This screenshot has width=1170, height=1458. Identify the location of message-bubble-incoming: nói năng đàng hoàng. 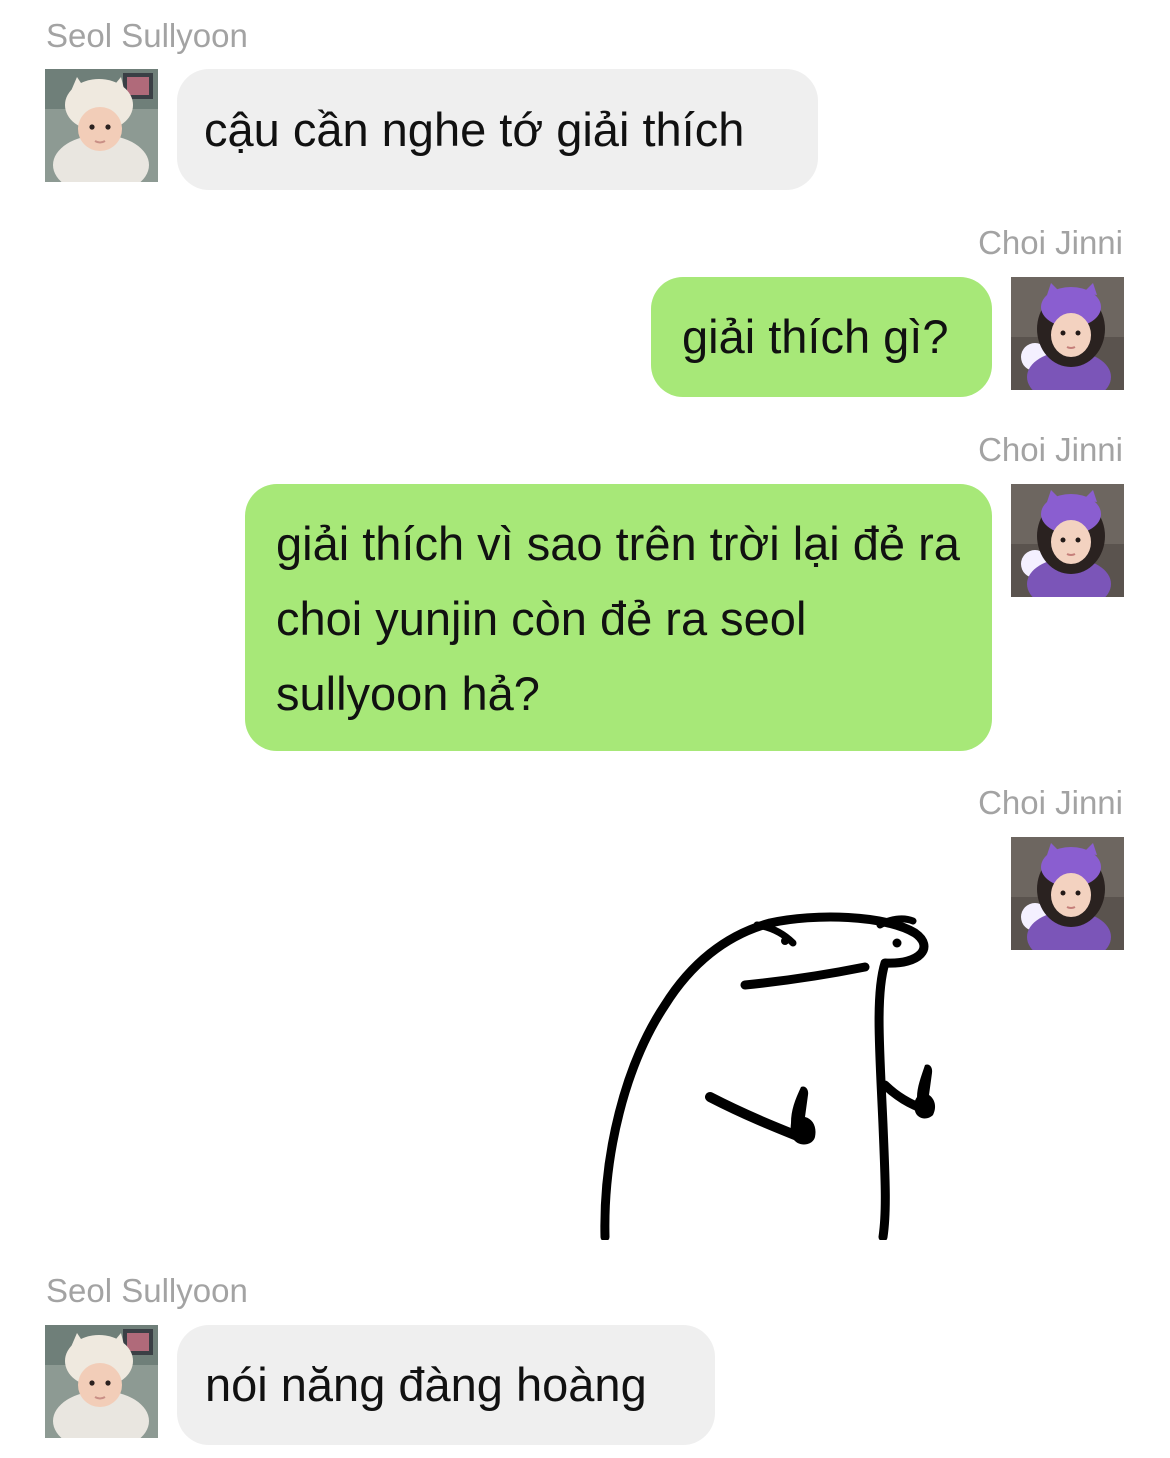
(446, 1385).